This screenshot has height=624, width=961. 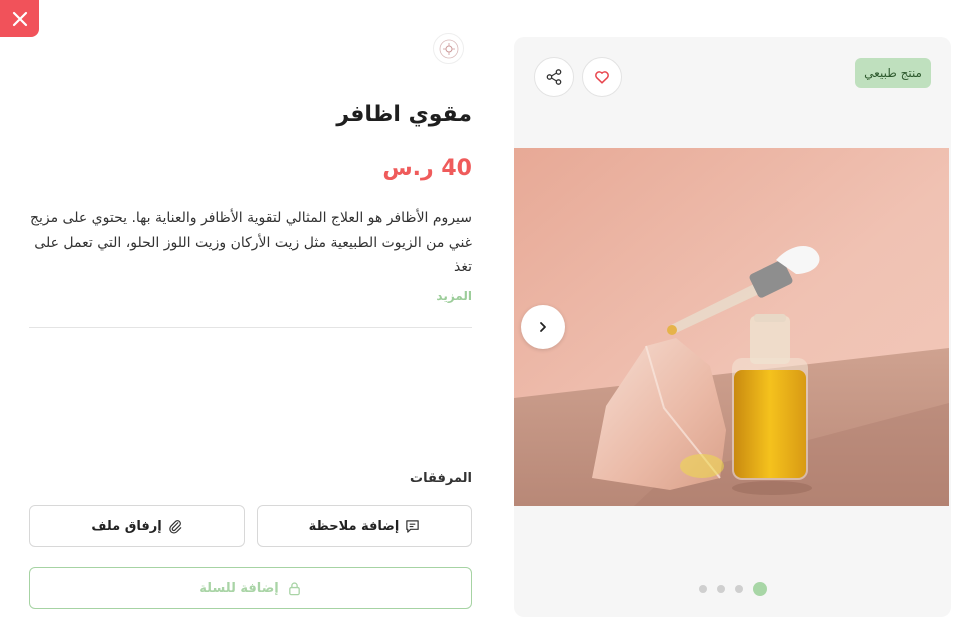 I want to click on lock-icon, so click(x=294, y=588).